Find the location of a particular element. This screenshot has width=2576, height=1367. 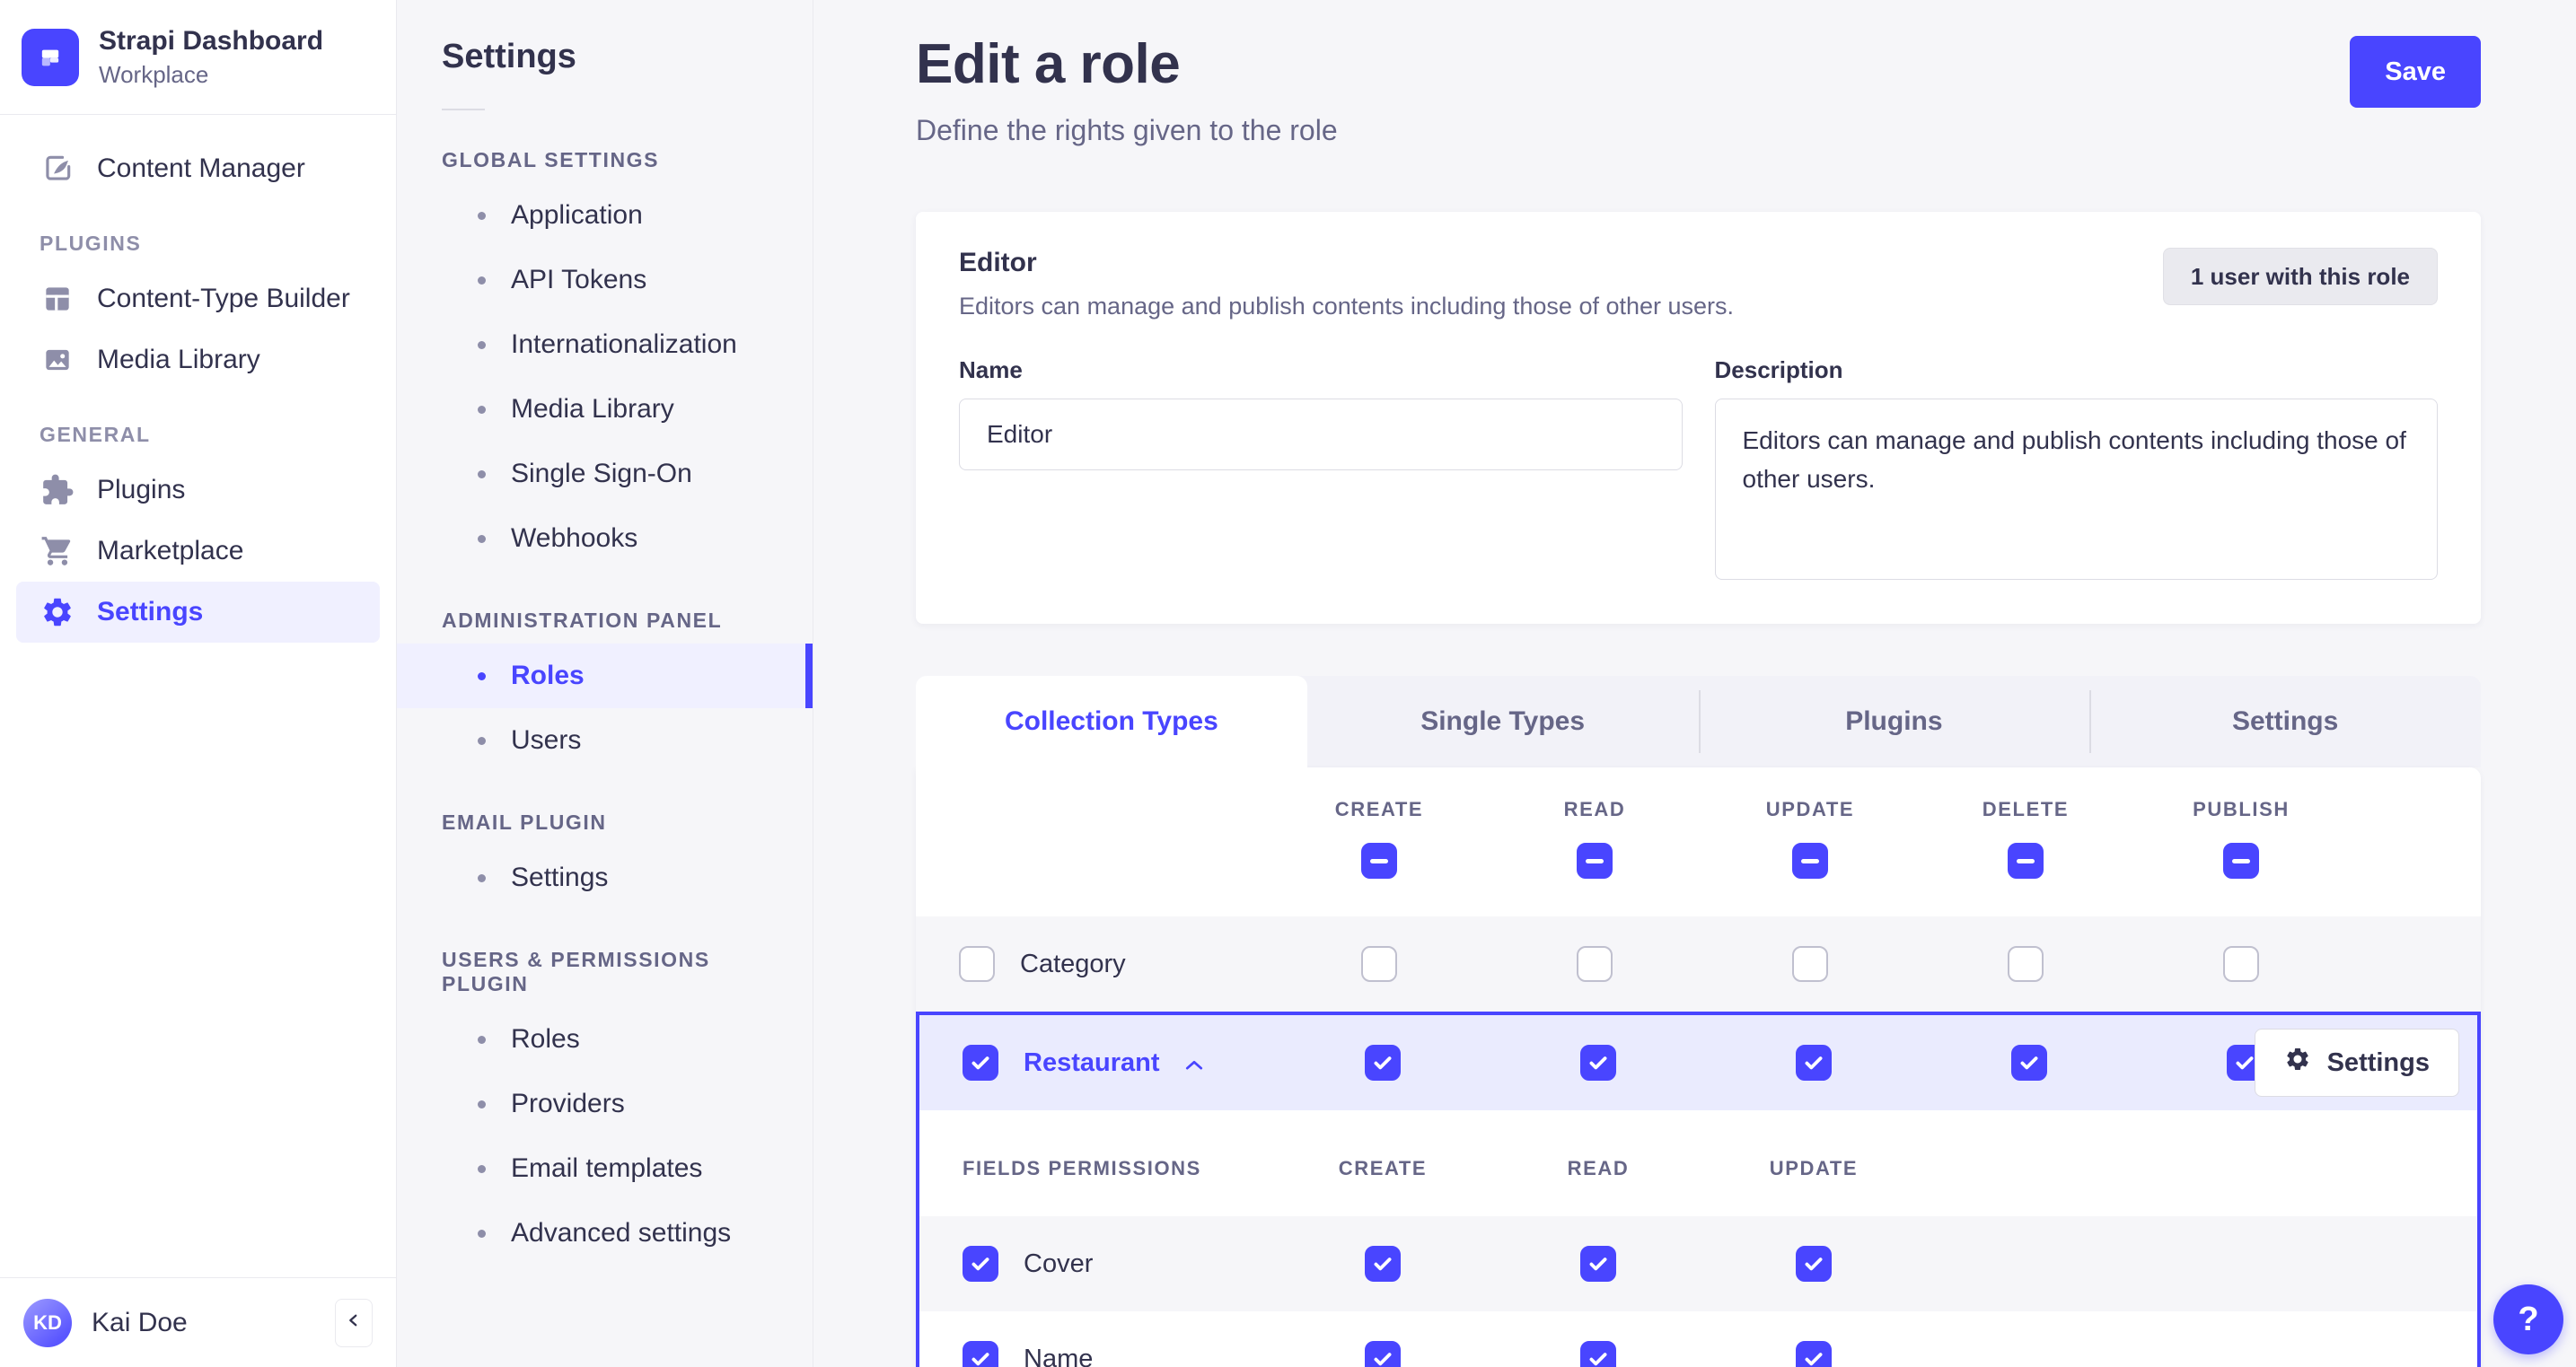

avatar: KD is located at coordinates (47, 1322).